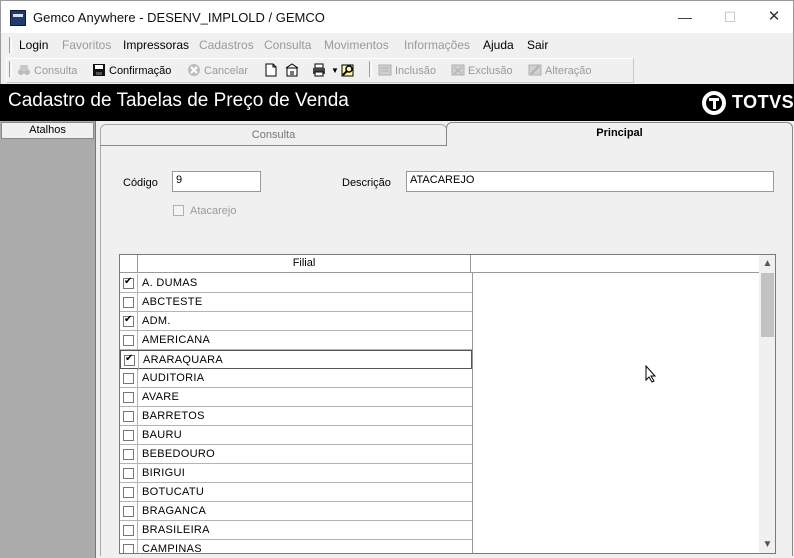 The image size is (794, 558). I want to click on menu-favoritos: Favoritos, so click(86, 45).